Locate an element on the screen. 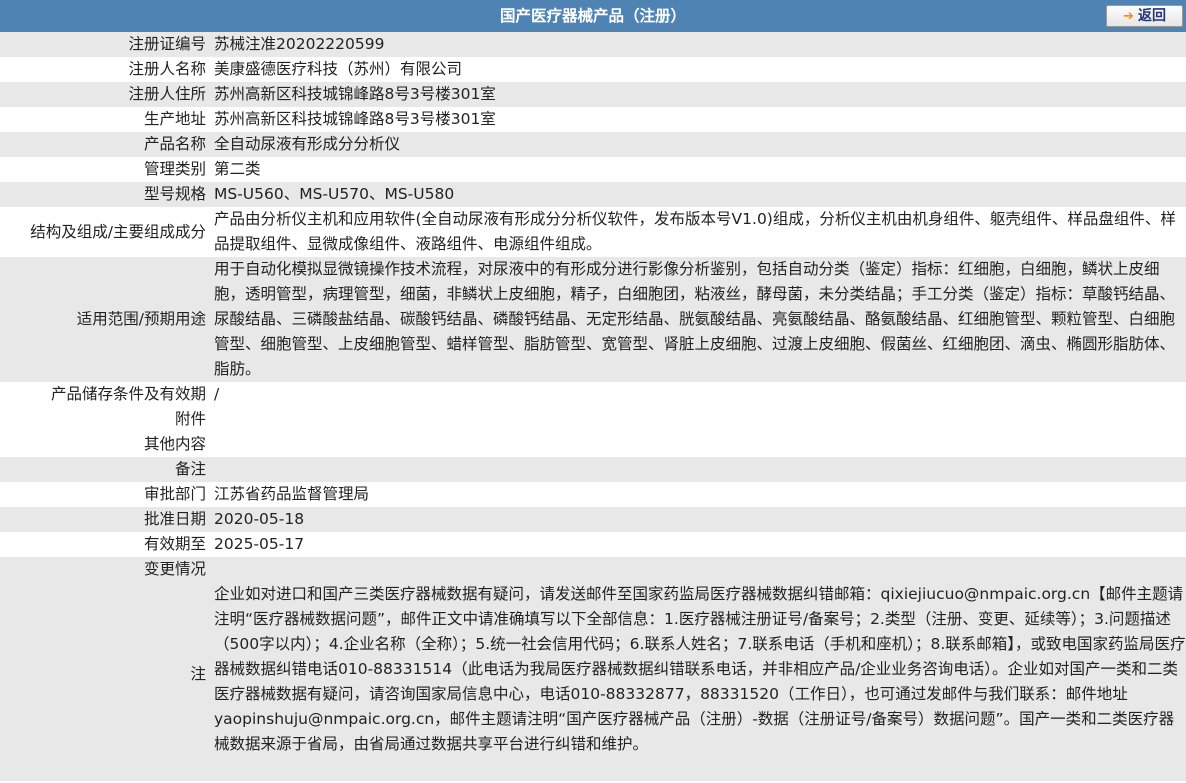 The height and width of the screenshot is (783, 1186). back-label: 返回 is located at coordinates (1151, 16).